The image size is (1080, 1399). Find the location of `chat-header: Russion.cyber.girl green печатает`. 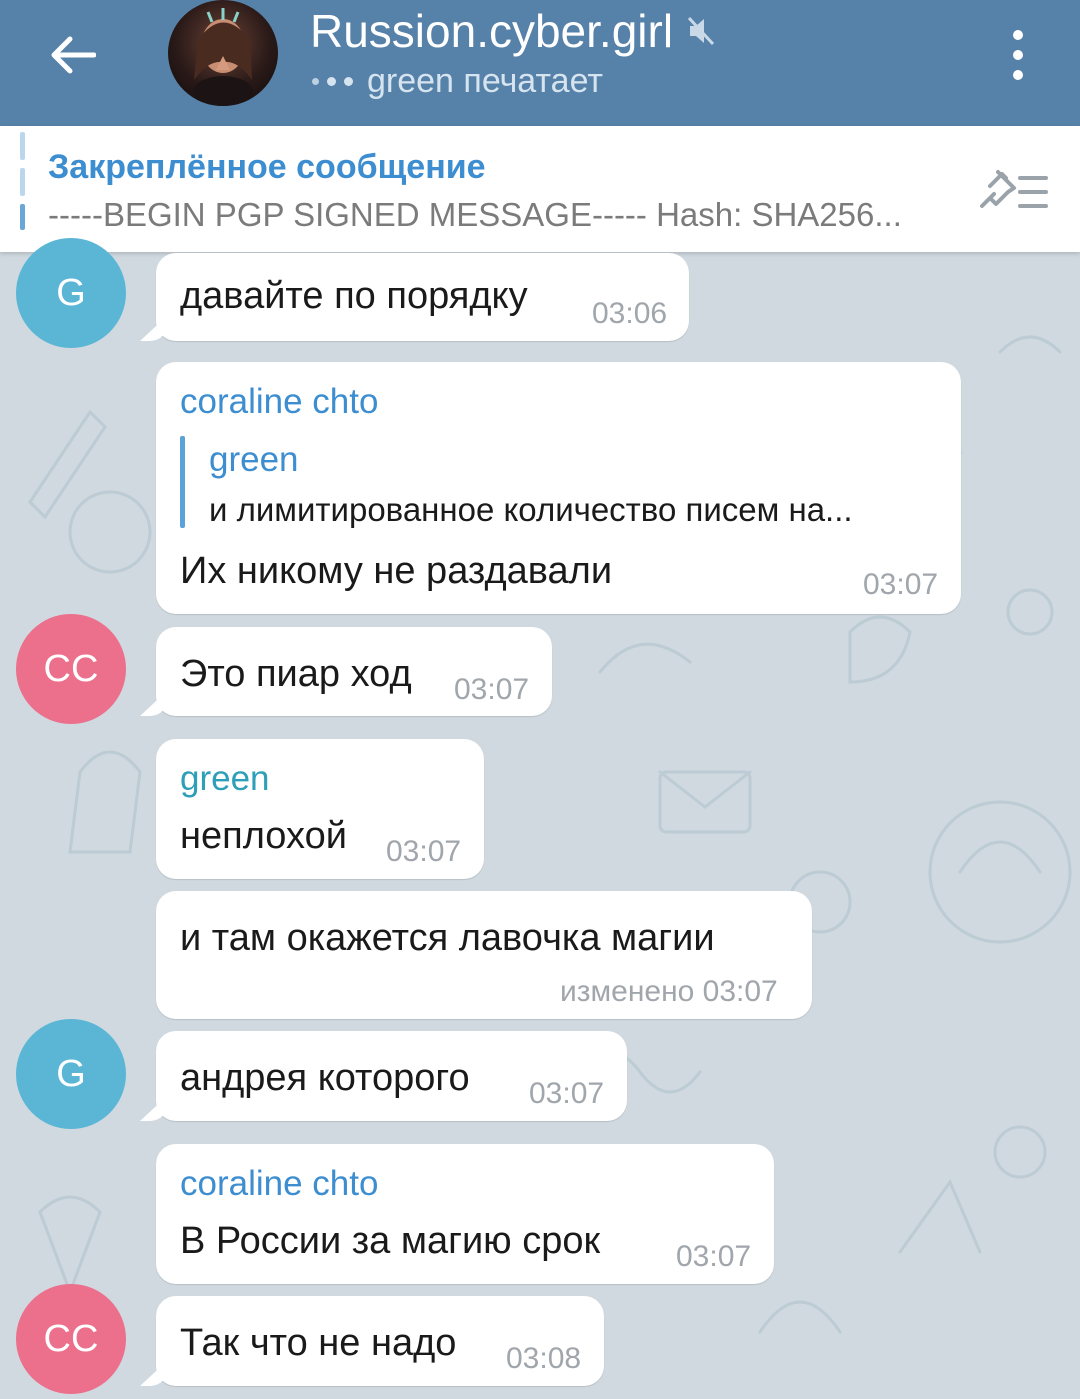

chat-header: Russion.cyber.girl green печатает is located at coordinates (540, 63).